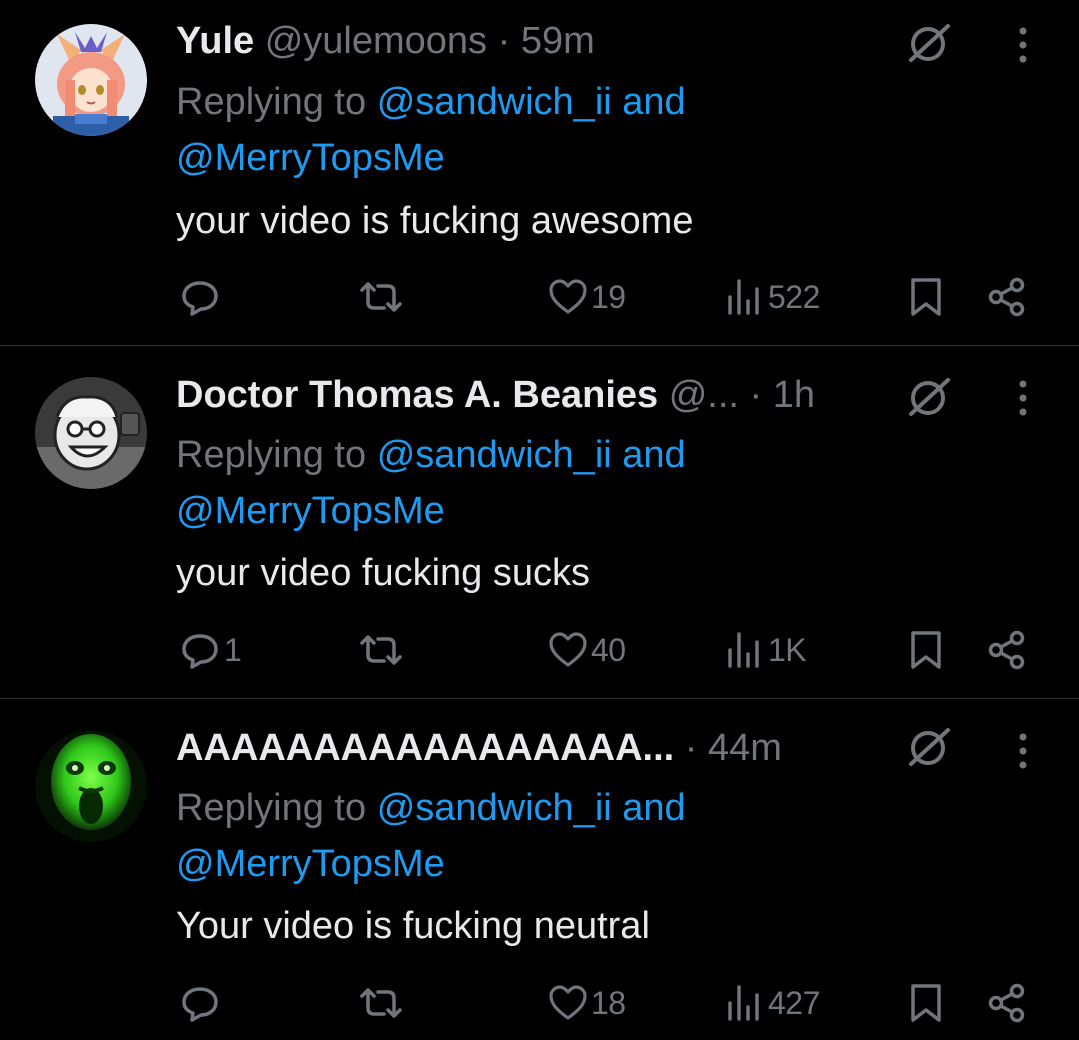 The width and height of the screenshot is (1079, 1040). Describe the element at coordinates (745, 748) in the screenshot. I see `timestamp: 44m` at that location.